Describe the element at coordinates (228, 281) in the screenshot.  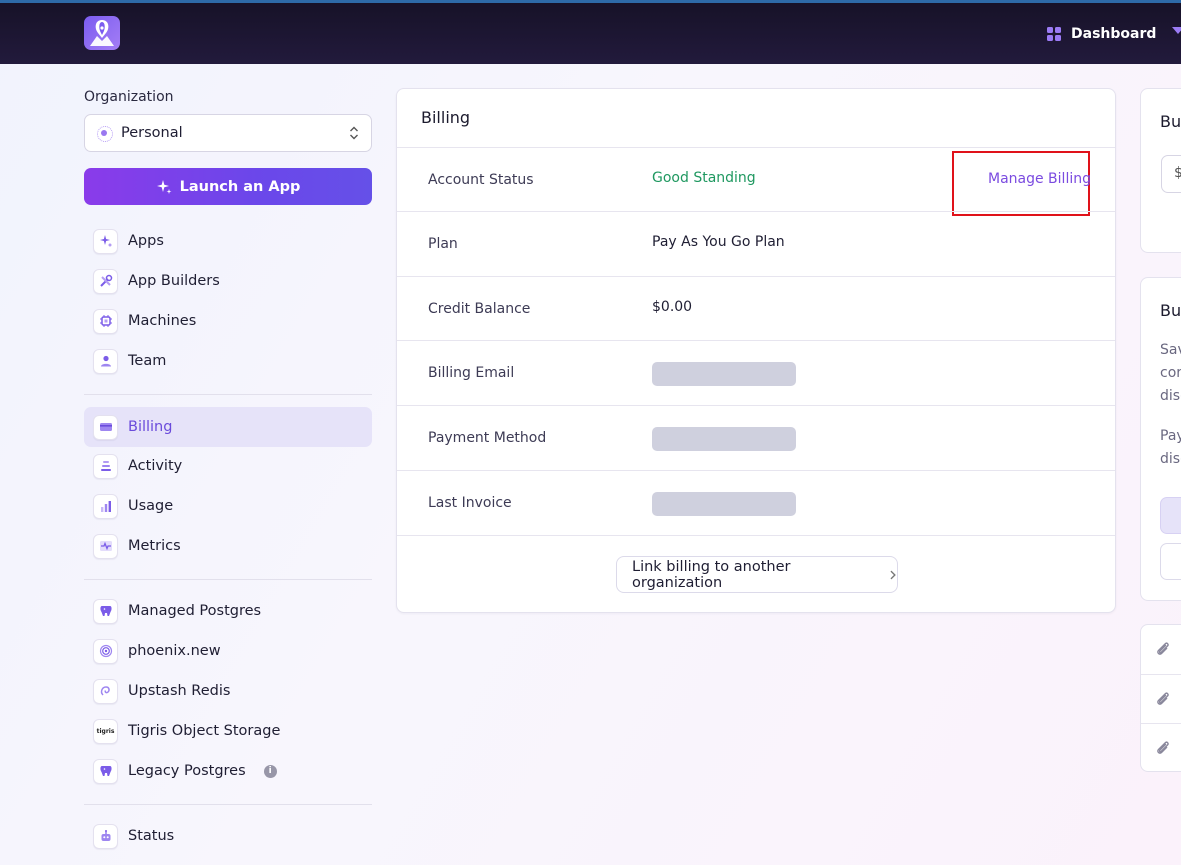
I see `sidebar-item-app-builders: App Builders` at that location.